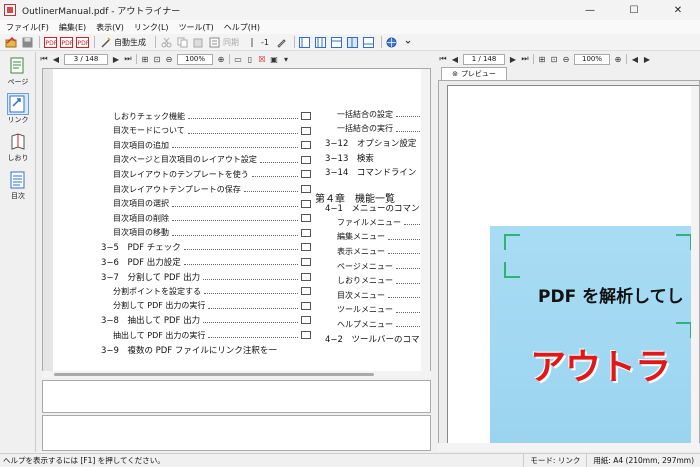 Image resolution: width=700 pixels, height=467 pixels. I want to click on side-tab-toc: 目次, so click(18, 185).